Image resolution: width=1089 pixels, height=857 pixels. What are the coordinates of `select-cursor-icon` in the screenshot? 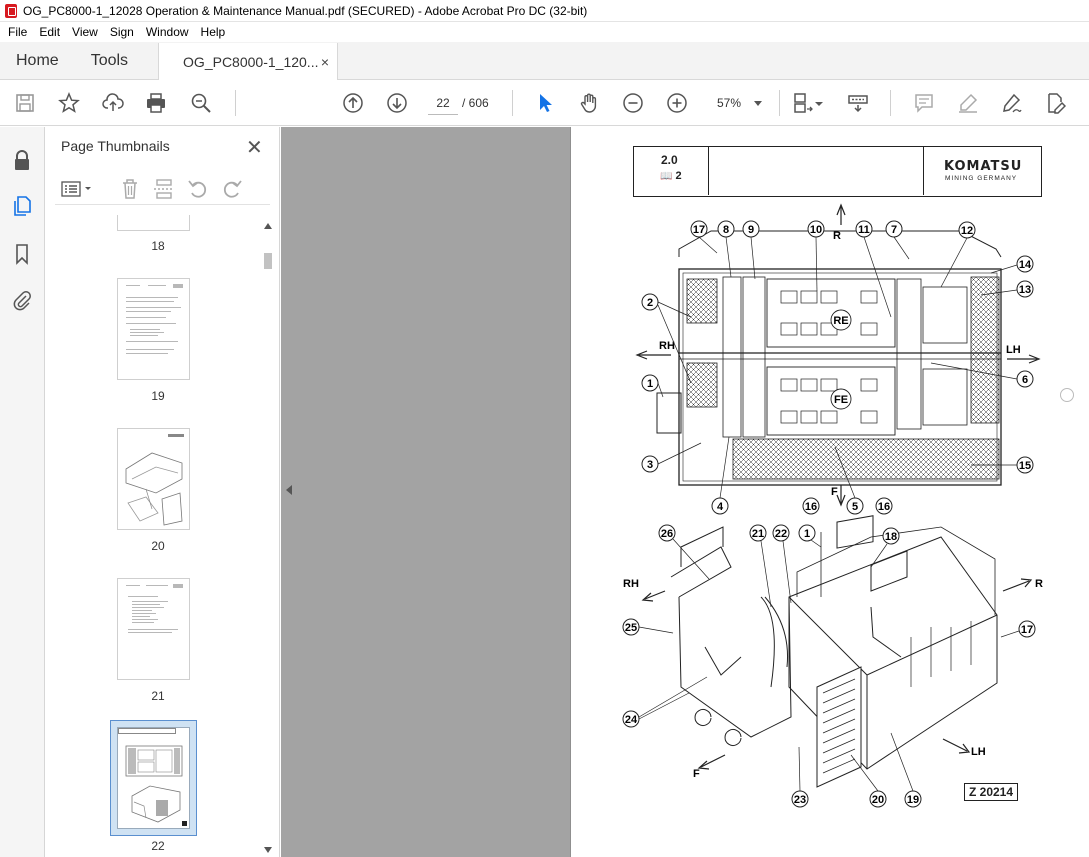 It's located at (545, 103).